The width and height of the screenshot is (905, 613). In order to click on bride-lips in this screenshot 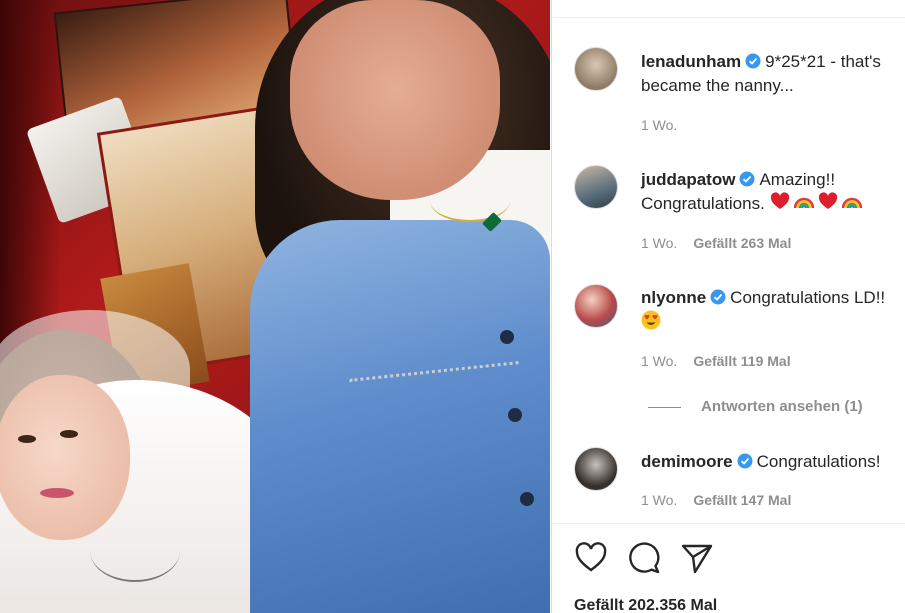, I will do `click(57, 493)`.